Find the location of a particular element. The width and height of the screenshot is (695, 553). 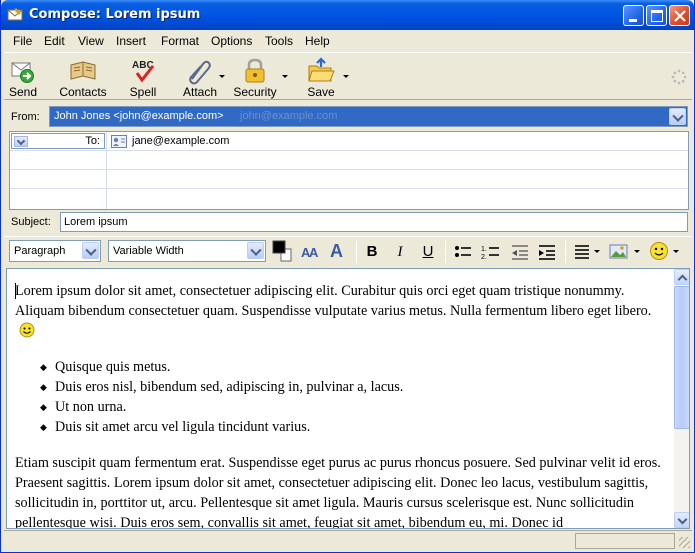

spell-check-icon: ABC is located at coordinates (143, 71).